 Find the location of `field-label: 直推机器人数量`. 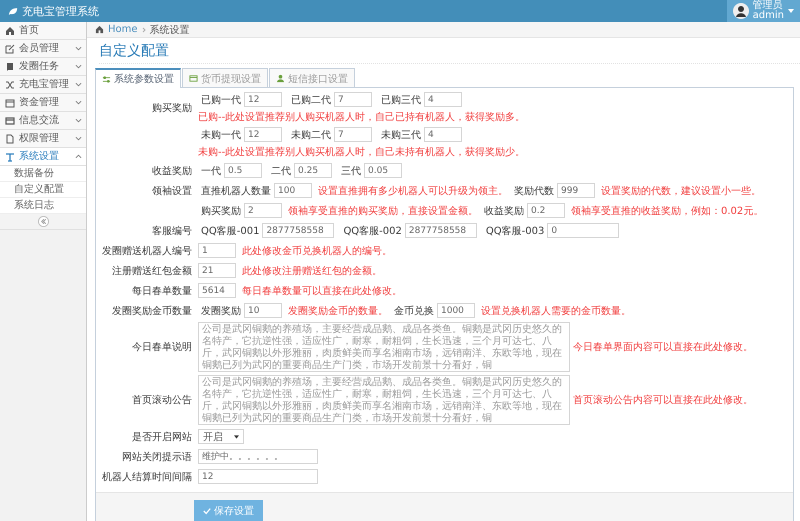

field-label: 直推机器人数量 is located at coordinates (236, 191).